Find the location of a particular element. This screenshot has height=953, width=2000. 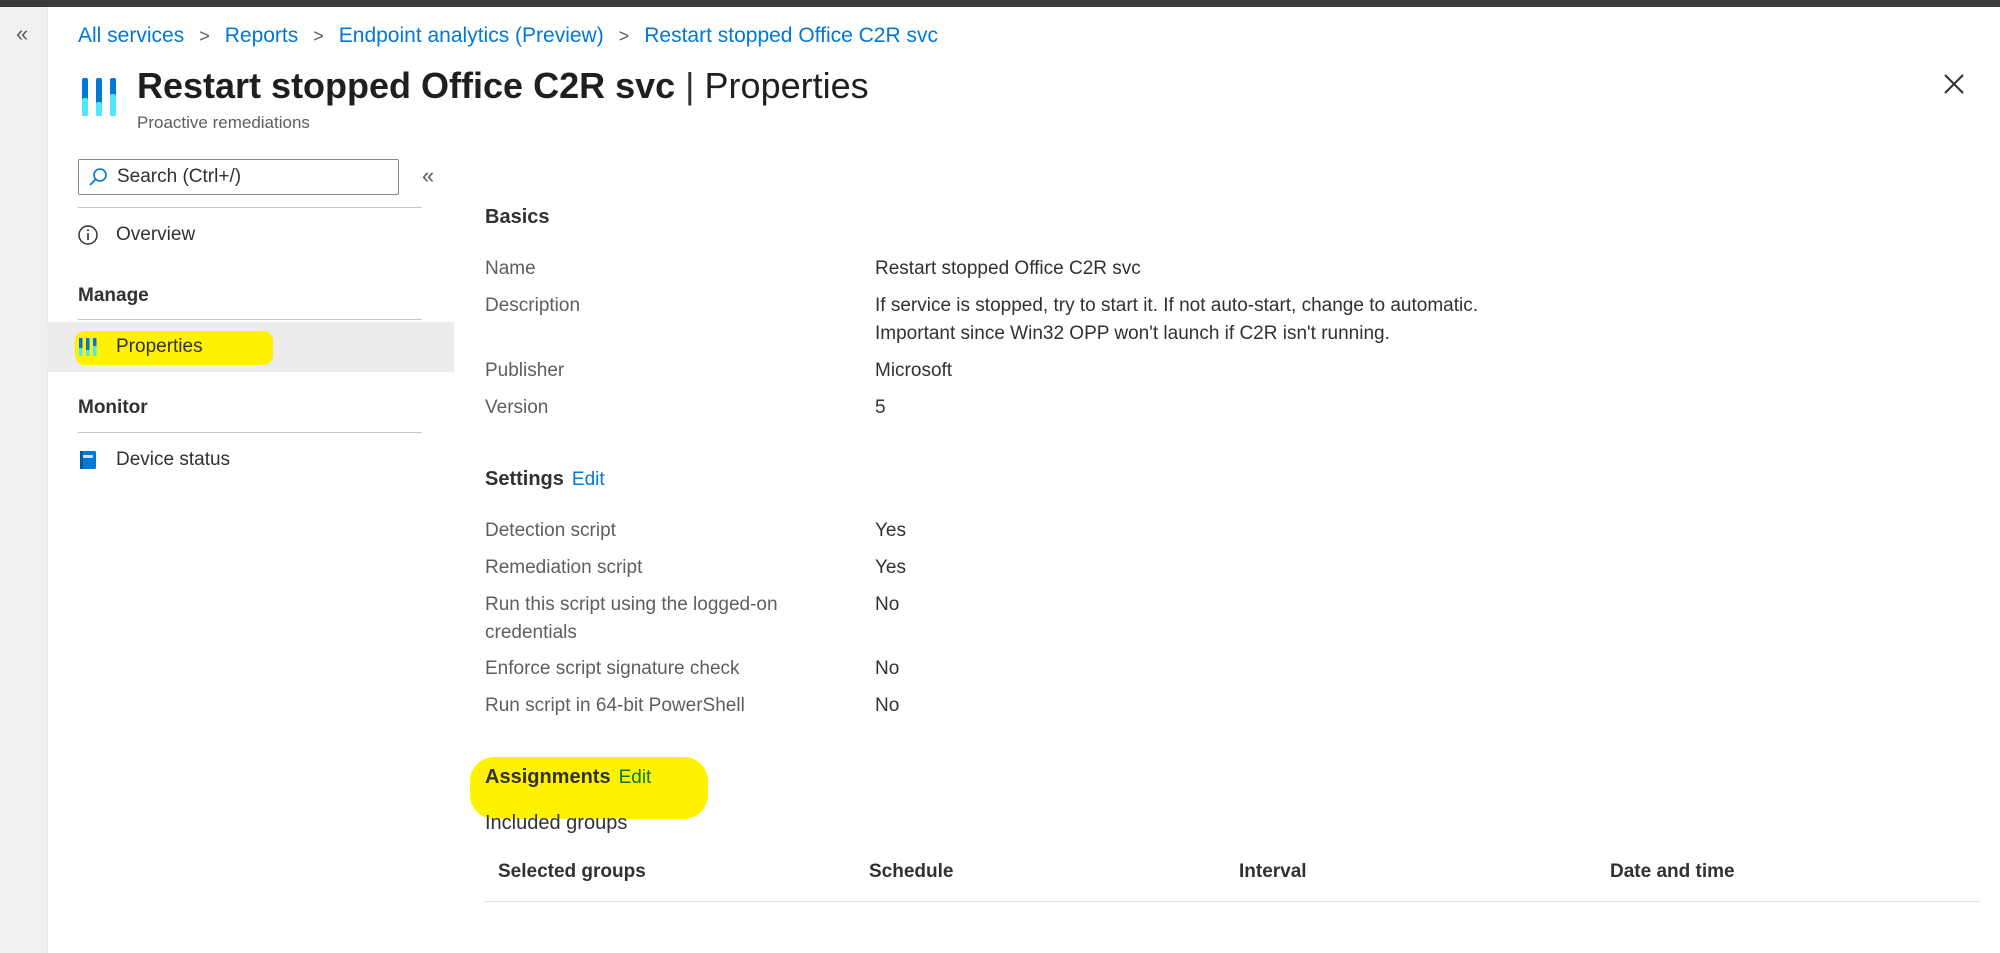

page-title-suffix: Properties is located at coordinates (786, 85).